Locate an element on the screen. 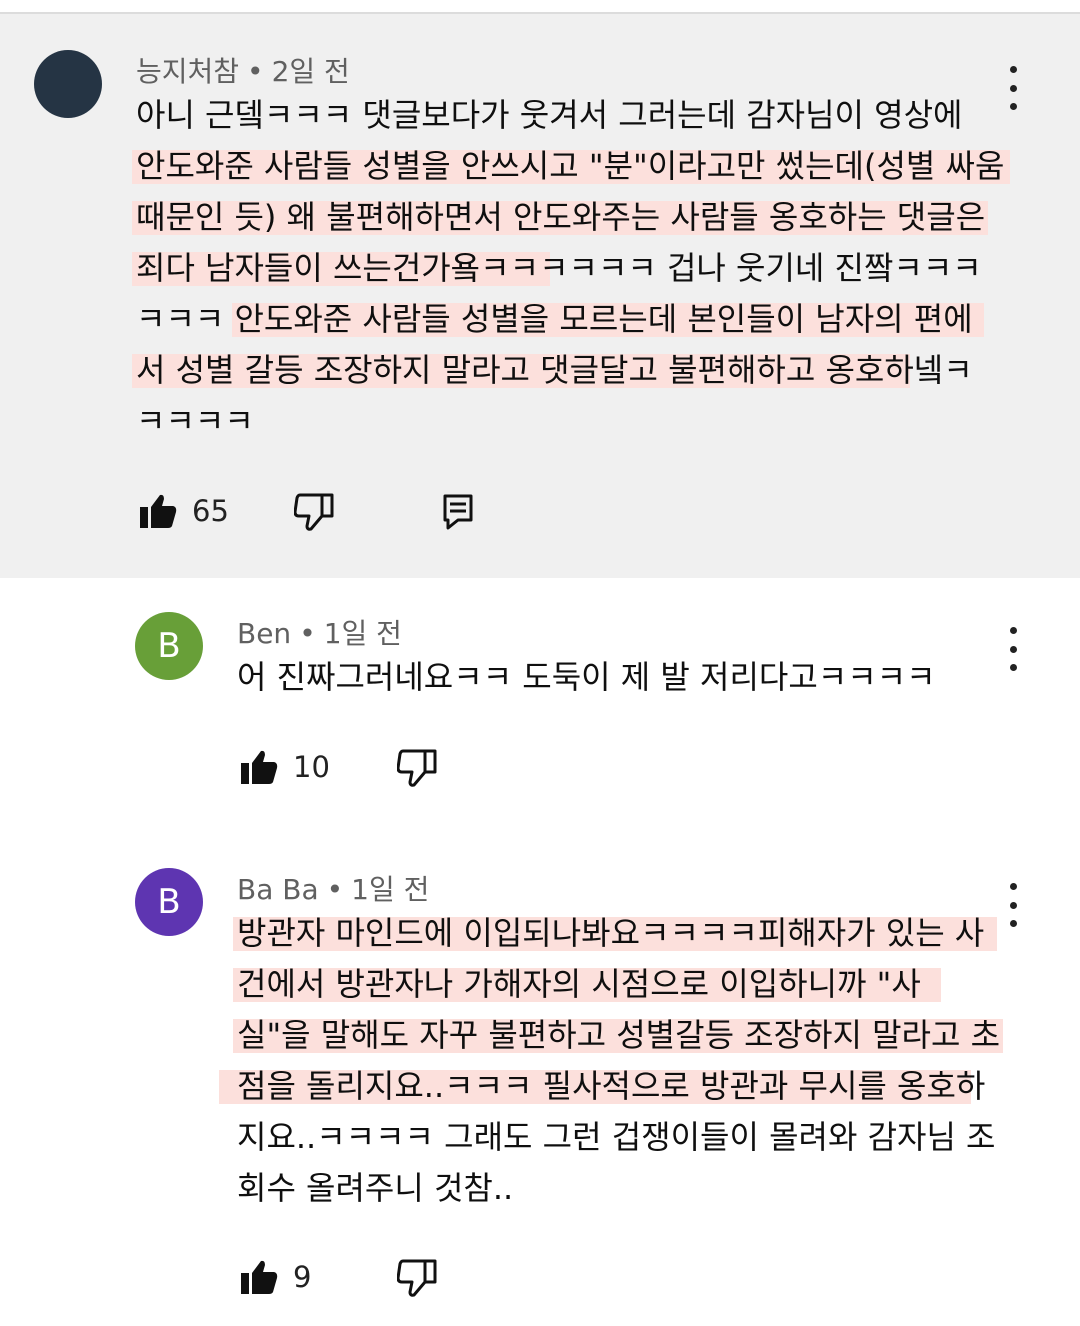 Image resolution: width=1080 pixels, height=1326 pixels. comment-line: 어 진짜그러네요ㅋㅋ 도둑이 제 발 저리다고ㅋㅋㅋㅋ is located at coordinates (586, 677).